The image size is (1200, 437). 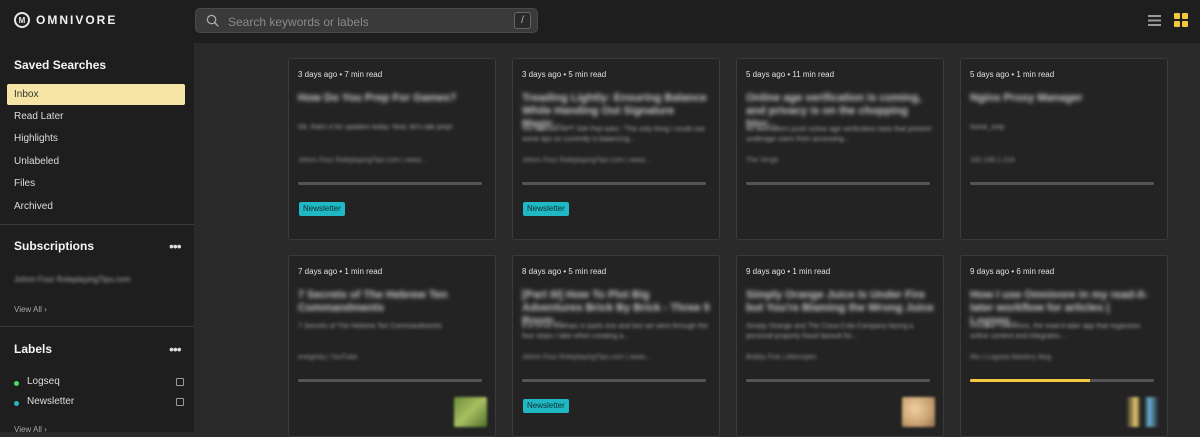 I want to click on label-name: Logseq, so click(x=43, y=381).